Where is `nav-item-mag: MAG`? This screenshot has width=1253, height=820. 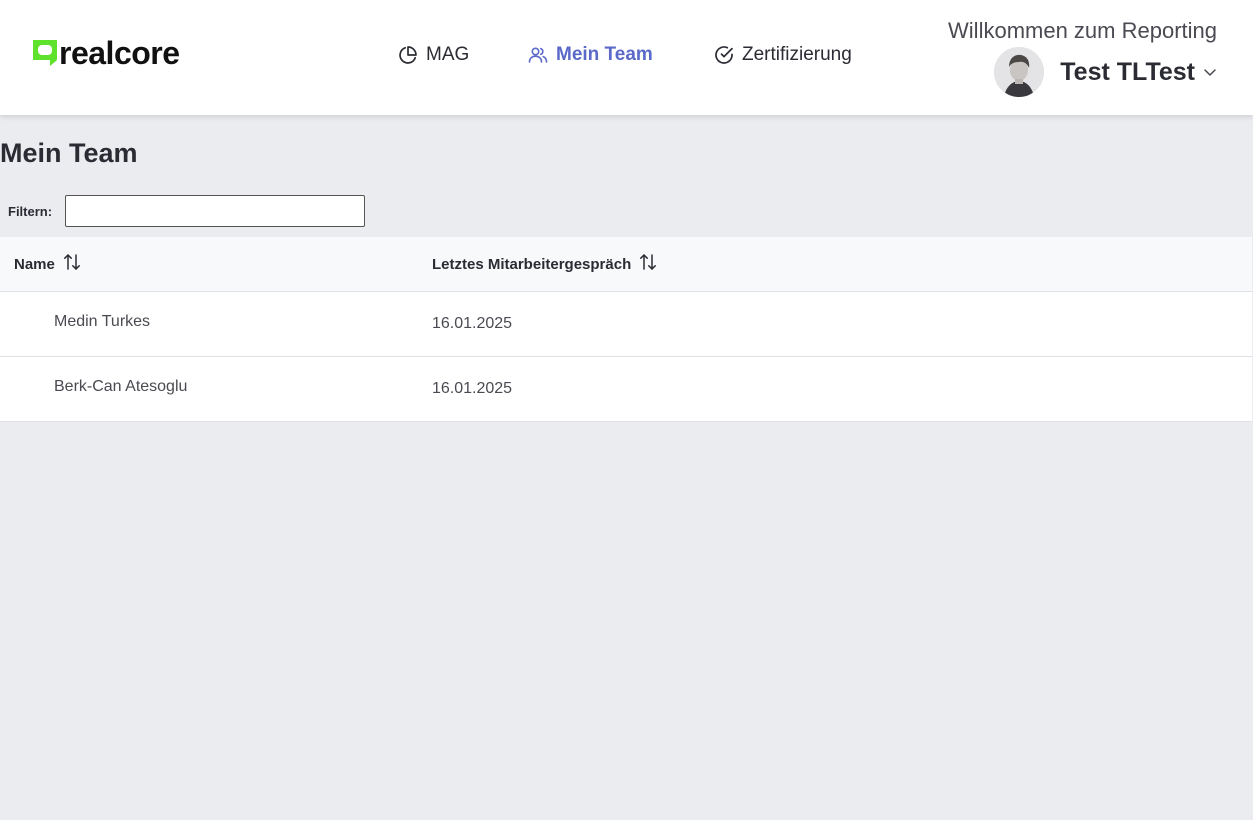 nav-item-mag: MAG is located at coordinates (433, 55).